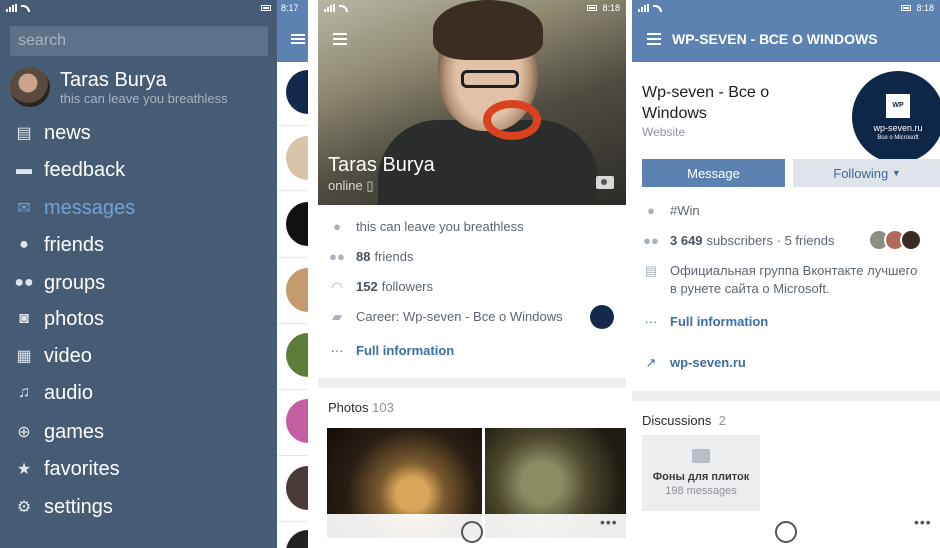 The height and width of the screenshot is (548, 940). What do you see at coordinates (370, 256) in the screenshot?
I see `friends-row: ●● 88 friends` at bounding box center [370, 256].